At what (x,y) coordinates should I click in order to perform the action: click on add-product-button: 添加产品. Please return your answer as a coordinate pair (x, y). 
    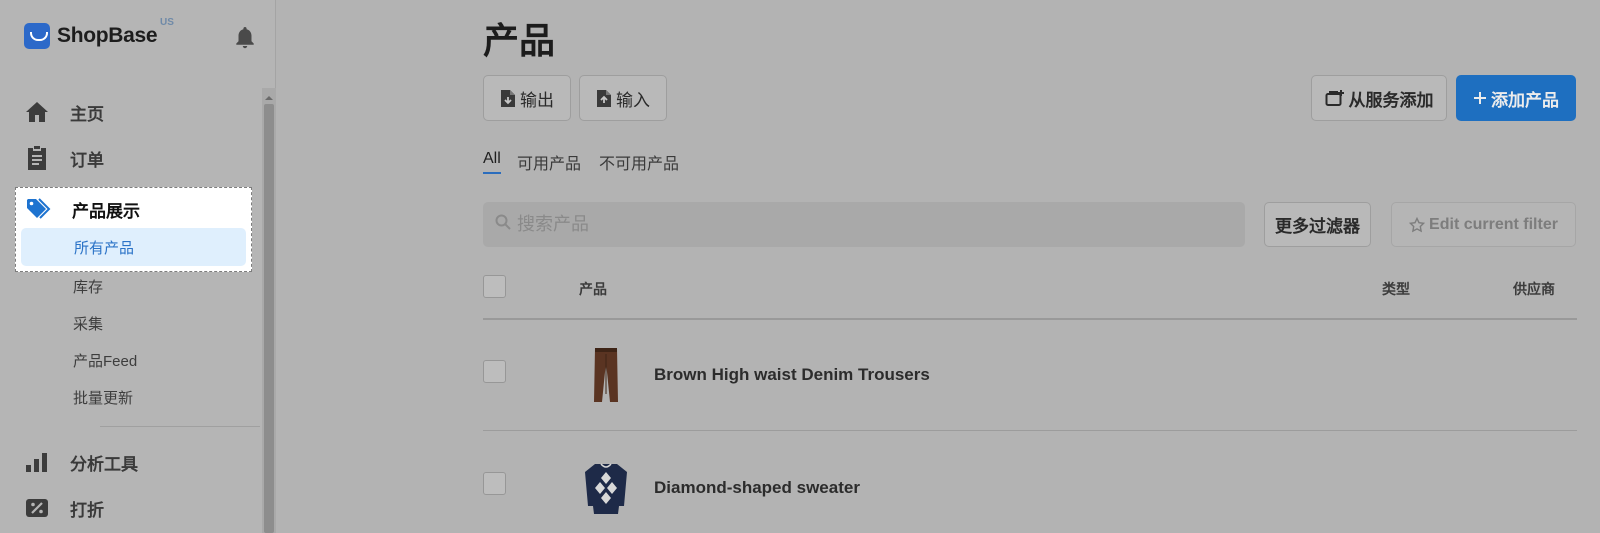
    Looking at the image, I should click on (1516, 98).